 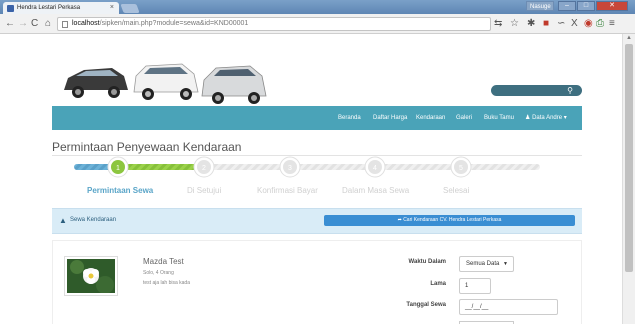 I want to click on reload-icon: C, so click(x=34, y=24).